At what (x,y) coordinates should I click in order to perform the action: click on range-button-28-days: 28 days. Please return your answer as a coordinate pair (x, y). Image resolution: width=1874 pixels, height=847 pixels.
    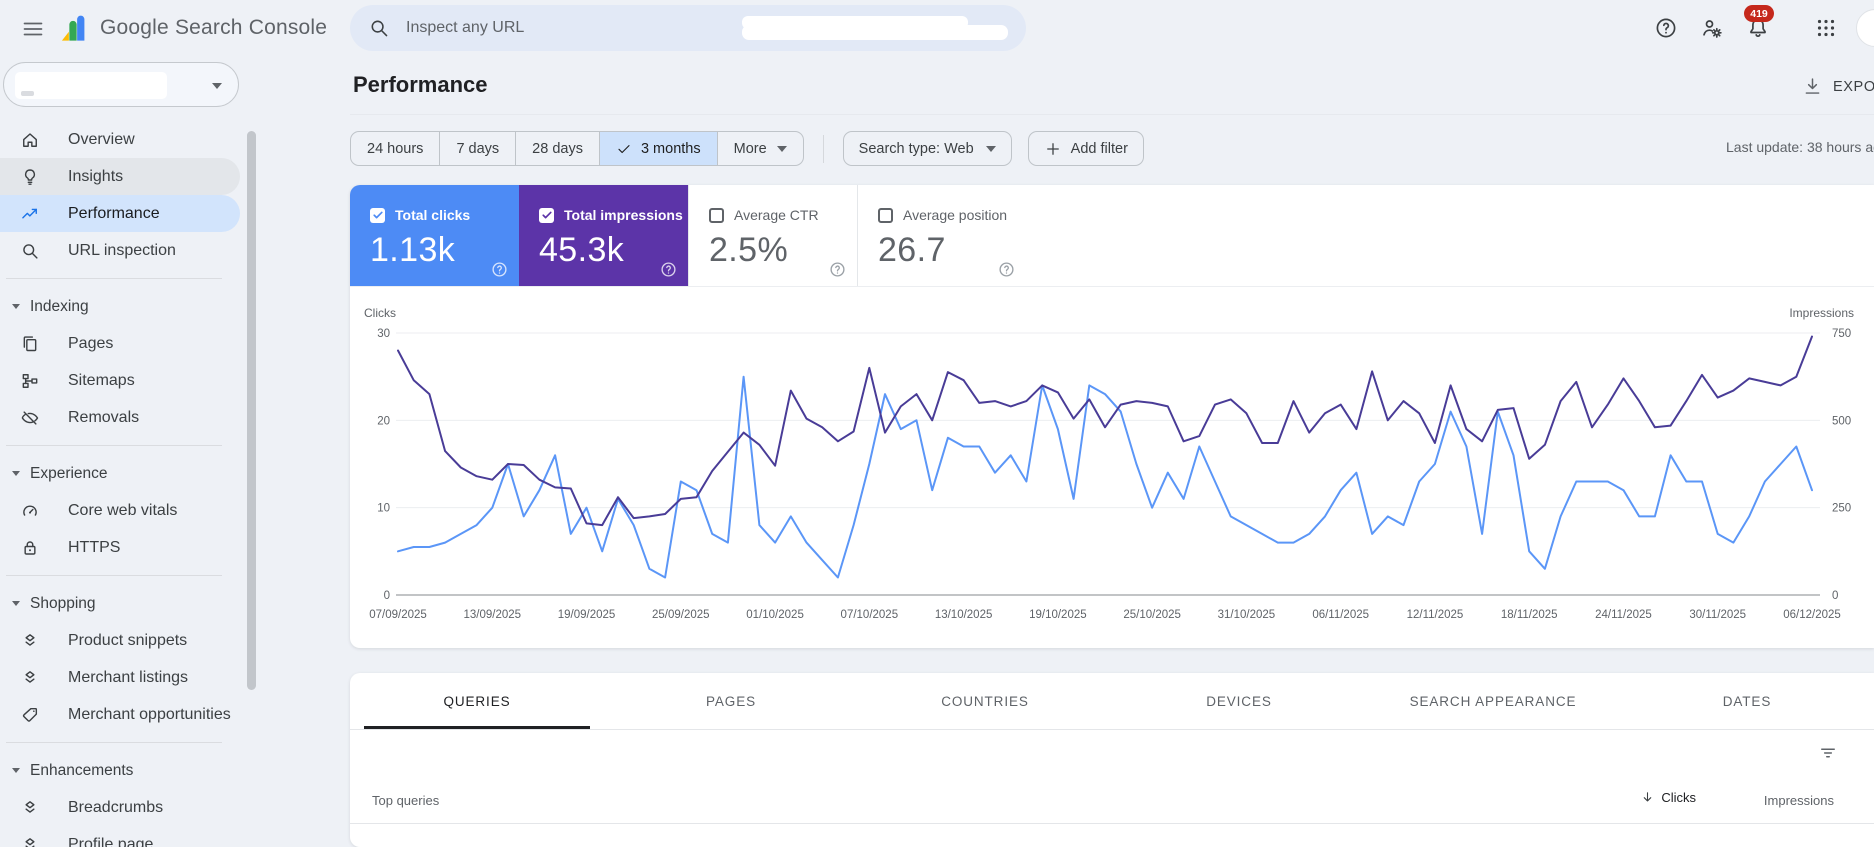
    Looking at the image, I should click on (557, 148).